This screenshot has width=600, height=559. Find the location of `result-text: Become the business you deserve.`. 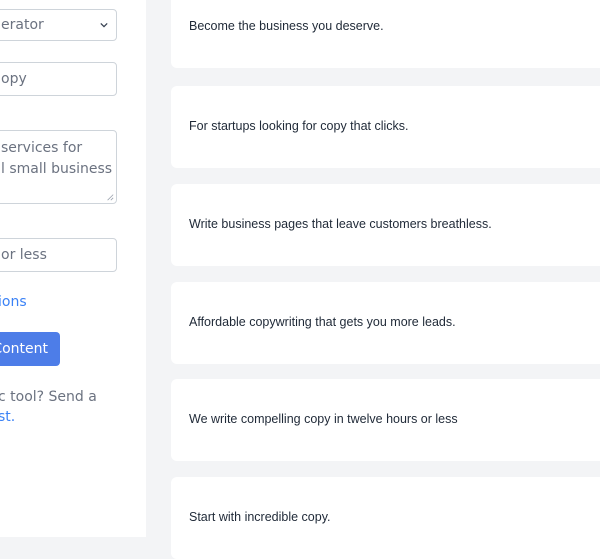

result-text: Become the business you deserve. is located at coordinates (286, 26).